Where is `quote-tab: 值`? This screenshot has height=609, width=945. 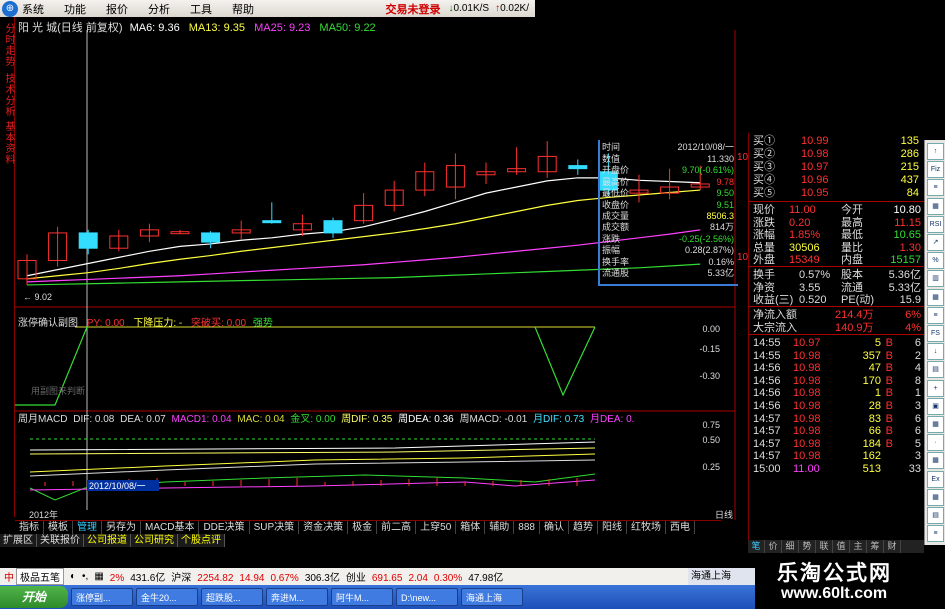 quote-tab: 值 is located at coordinates (841, 546).